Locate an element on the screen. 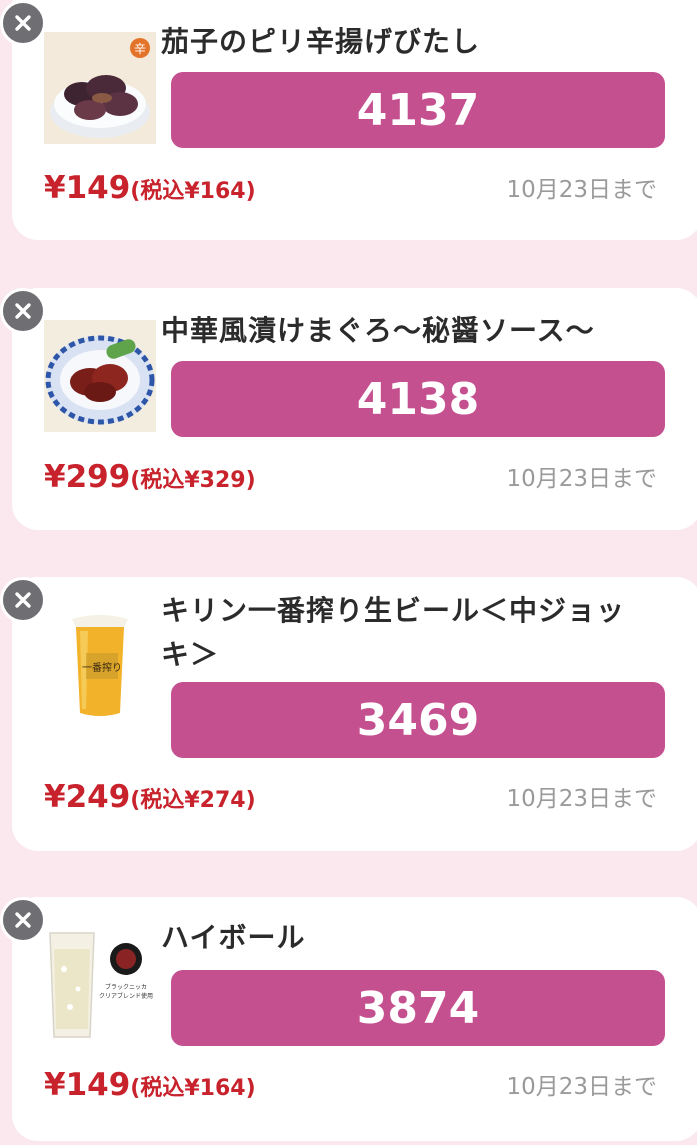 Image resolution: width=697 pixels, height=1145 pixels. tax-price: (税込¥274) is located at coordinates (193, 800).